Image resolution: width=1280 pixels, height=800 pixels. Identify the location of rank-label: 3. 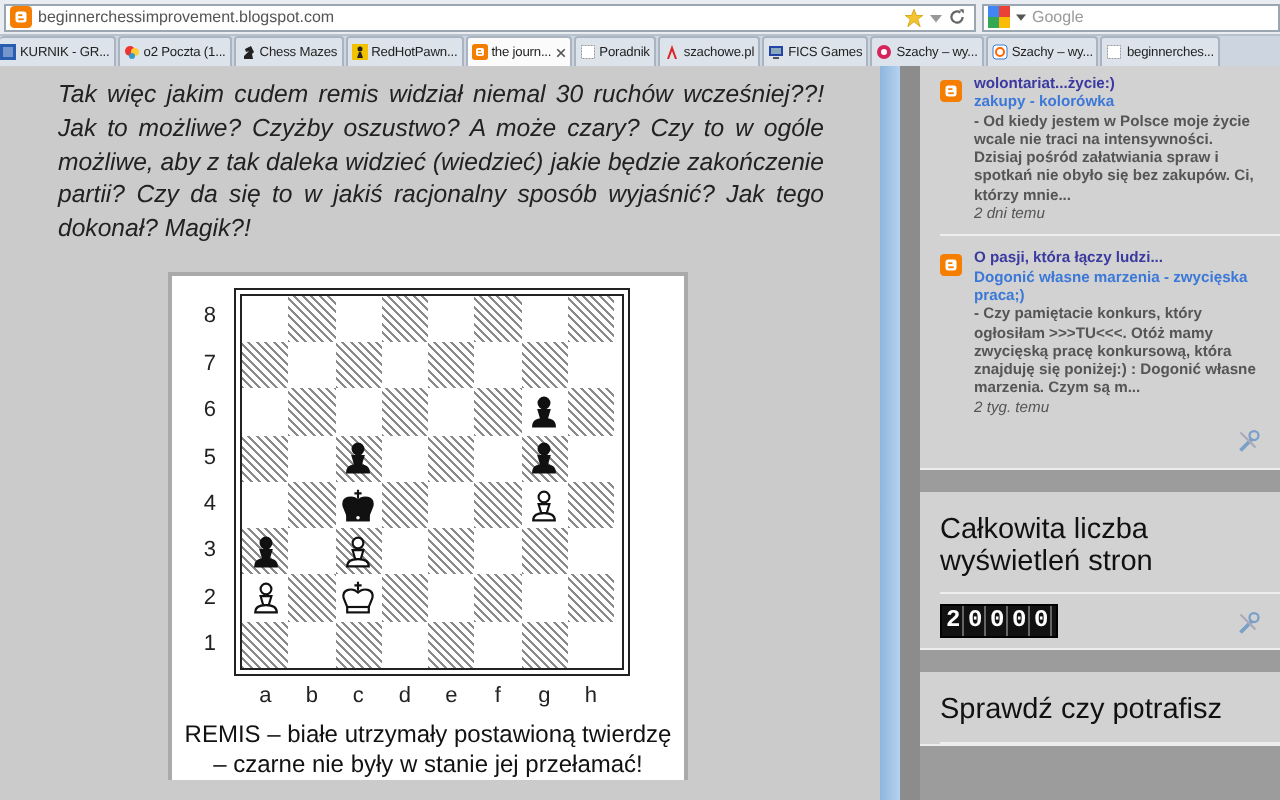
(209, 551).